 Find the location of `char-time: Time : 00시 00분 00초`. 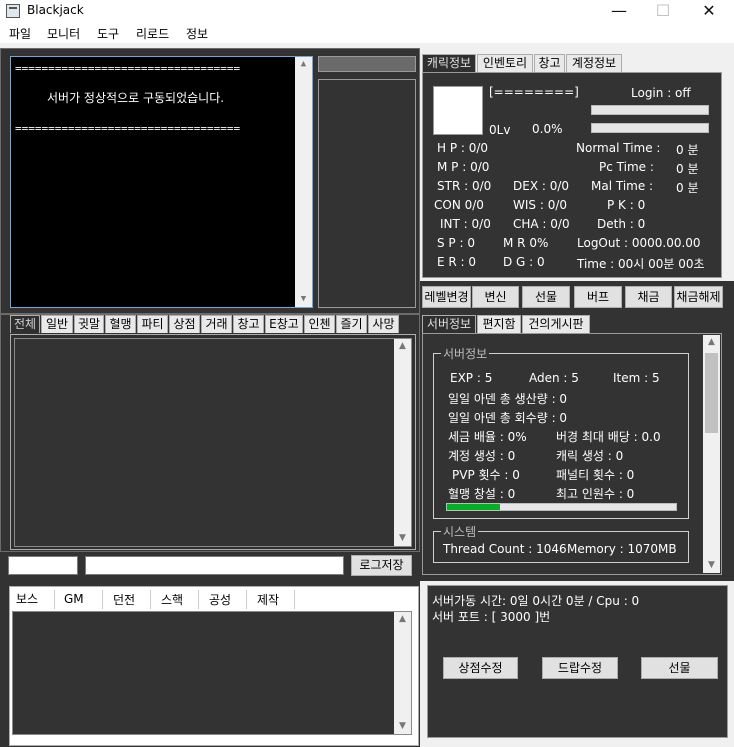

char-time: Time : 00시 00분 00초 is located at coordinates (641, 264).